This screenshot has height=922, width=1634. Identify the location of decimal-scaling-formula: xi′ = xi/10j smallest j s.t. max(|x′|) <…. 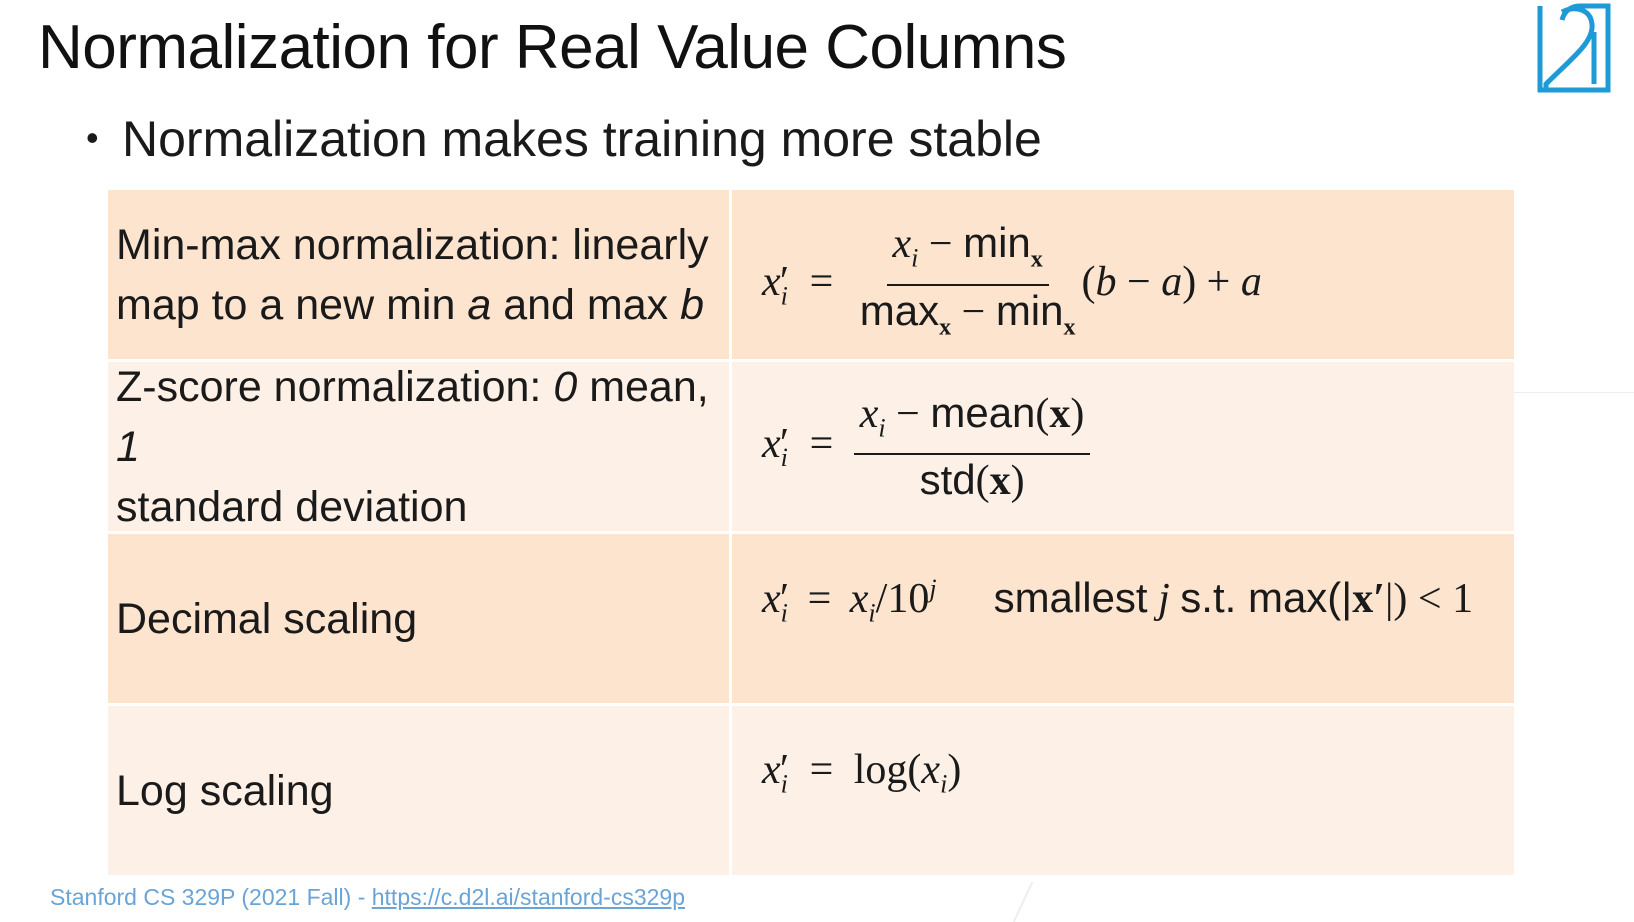
(1118, 601).